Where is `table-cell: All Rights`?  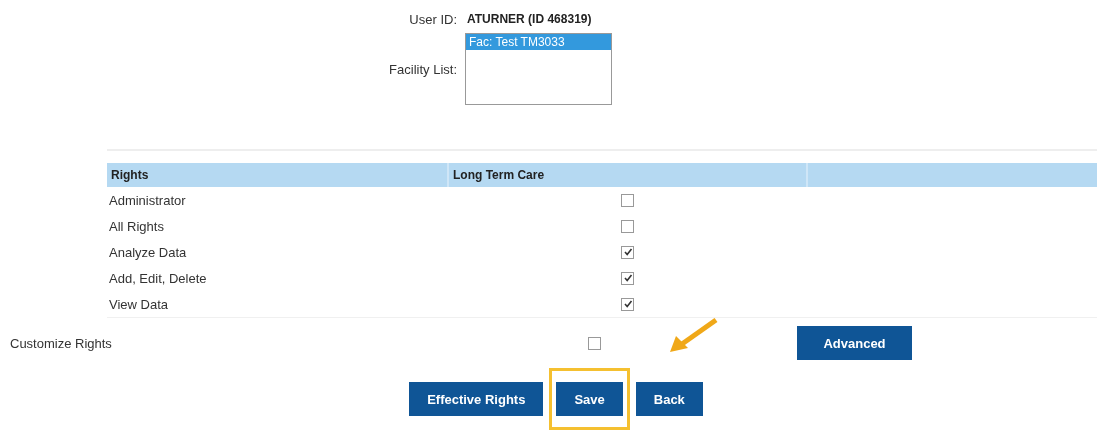 table-cell: All Rights is located at coordinates (136, 226).